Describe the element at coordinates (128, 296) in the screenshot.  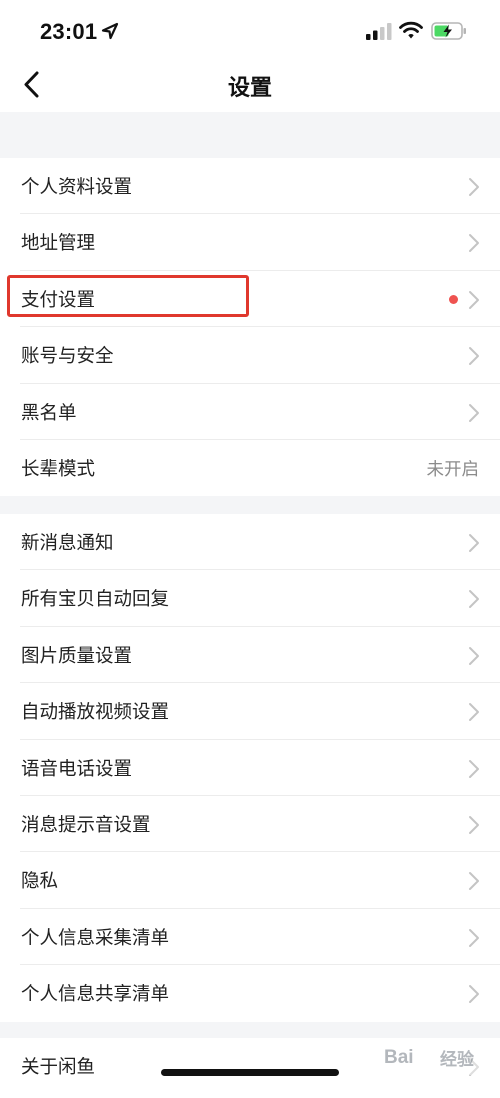
I see `highlight-annotation-box` at that location.